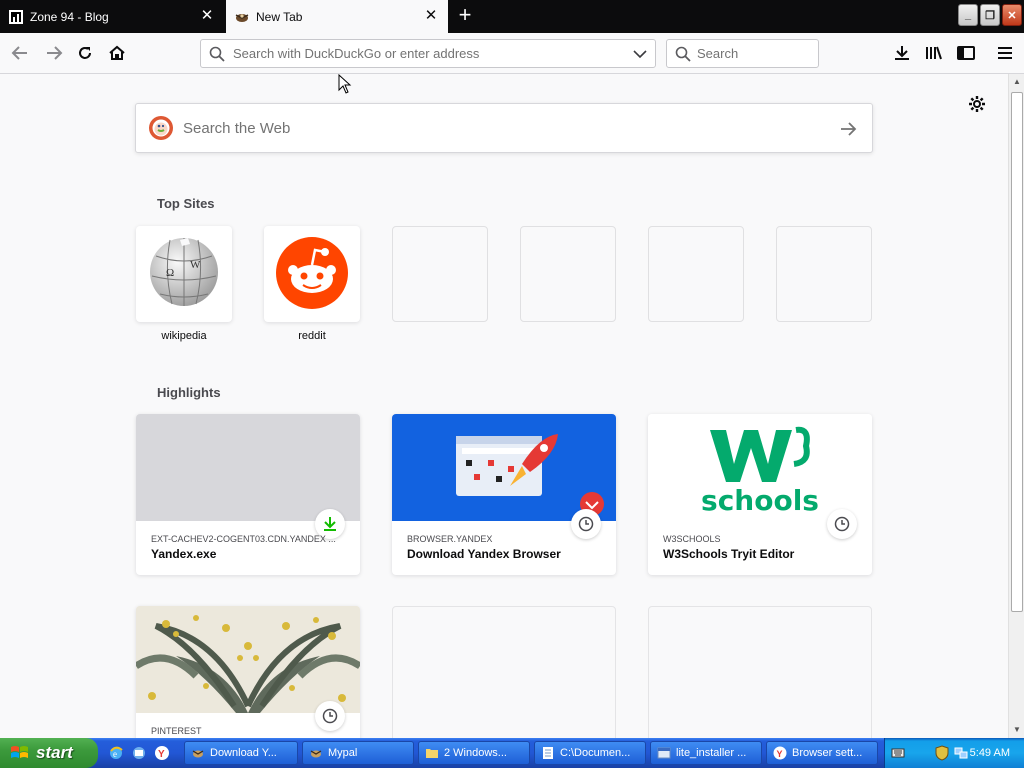  Describe the element at coordinates (450, 539) in the screenshot. I see `highlight-host: BROWSER.YANDEX` at that location.